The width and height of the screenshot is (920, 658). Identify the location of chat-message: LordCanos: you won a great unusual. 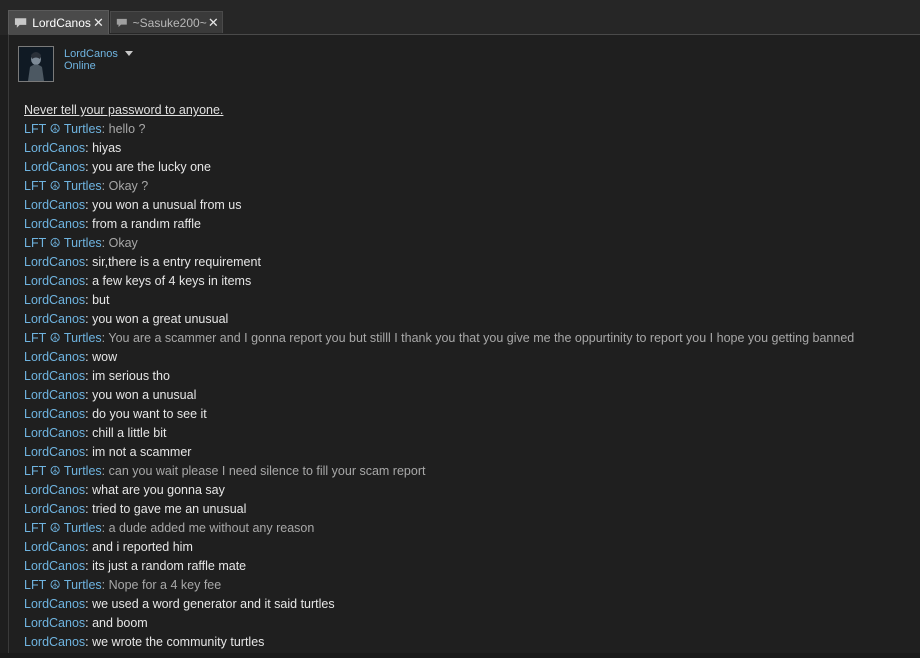
(472, 319).